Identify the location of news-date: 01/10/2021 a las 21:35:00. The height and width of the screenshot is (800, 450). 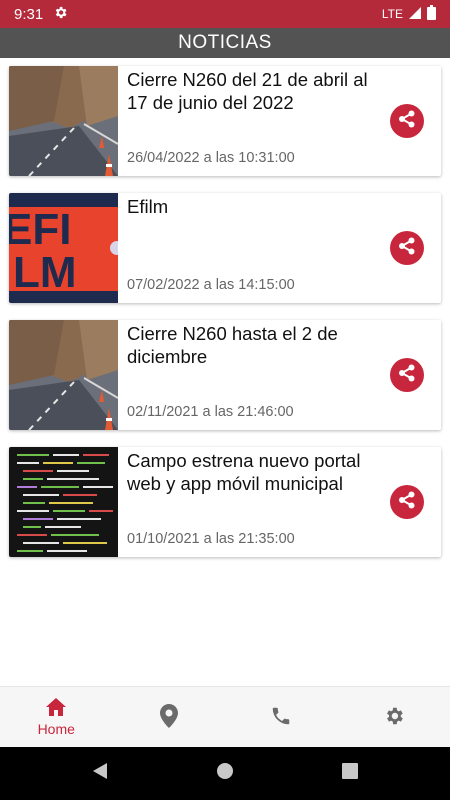
(211, 539).